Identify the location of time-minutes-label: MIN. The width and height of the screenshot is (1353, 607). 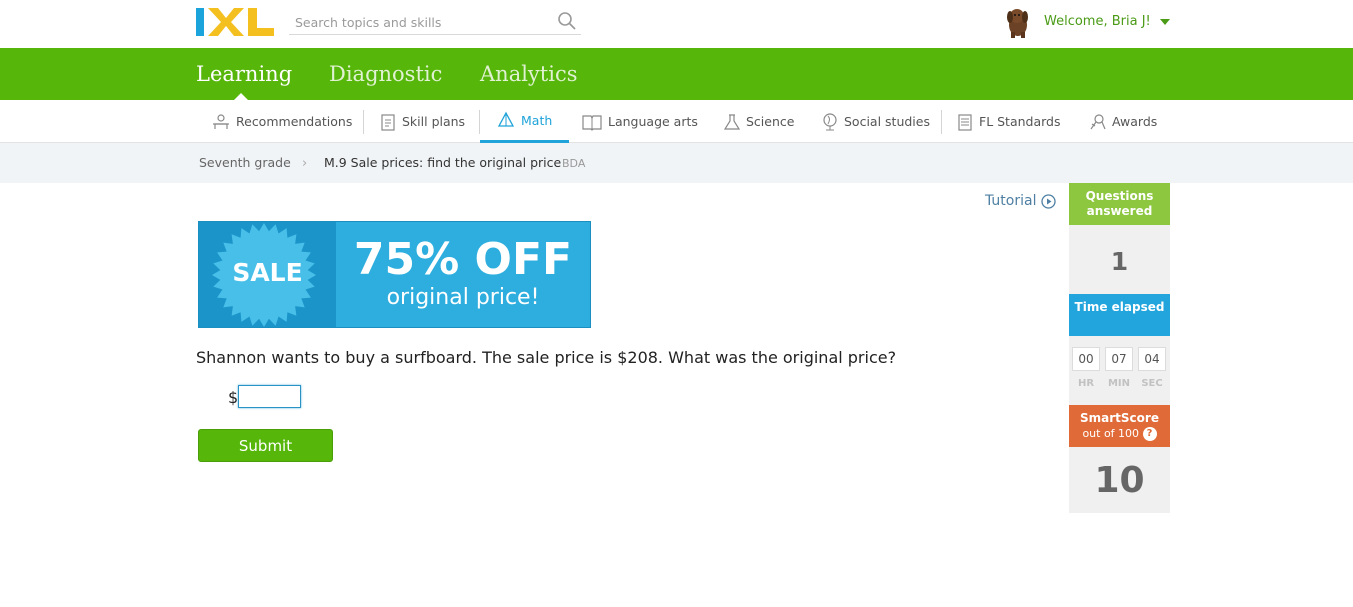
(1119, 383).